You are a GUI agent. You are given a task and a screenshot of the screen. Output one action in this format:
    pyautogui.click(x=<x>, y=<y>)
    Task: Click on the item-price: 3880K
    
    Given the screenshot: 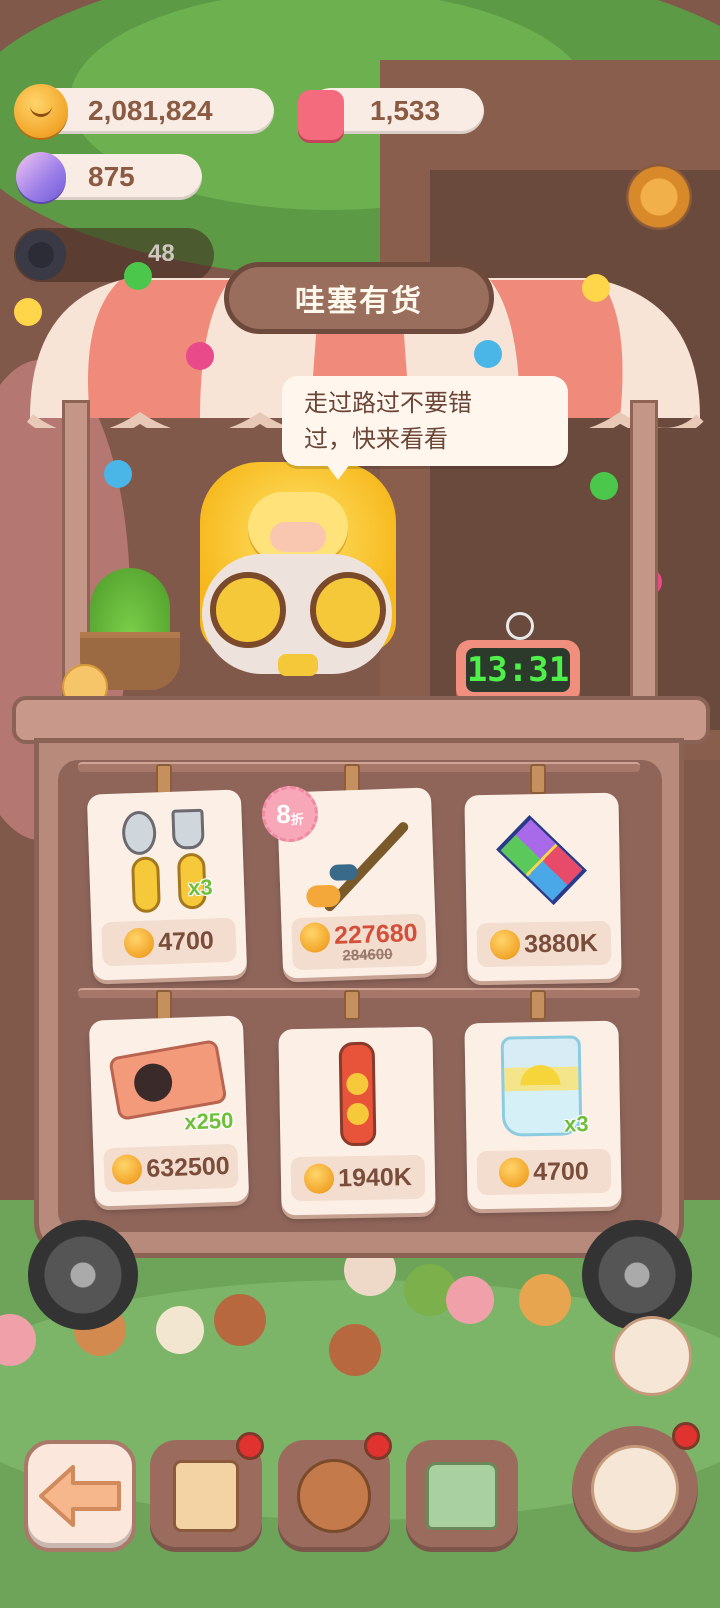 What is the action you would take?
    pyautogui.click(x=544, y=944)
    